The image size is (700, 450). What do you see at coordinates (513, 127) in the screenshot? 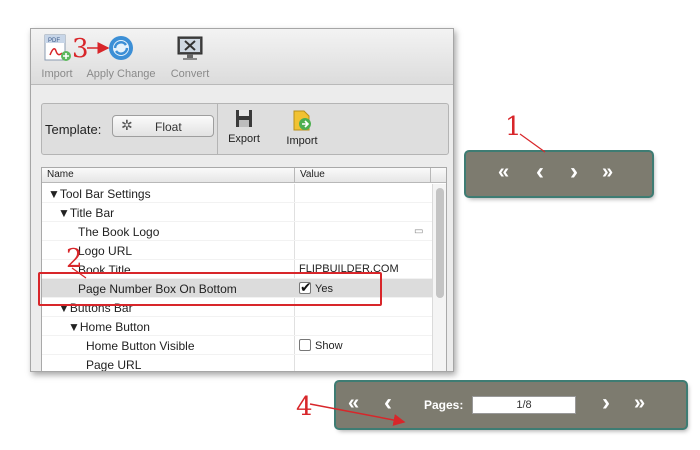
I see `annotation-number-1: 1` at bounding box center [513, 127].